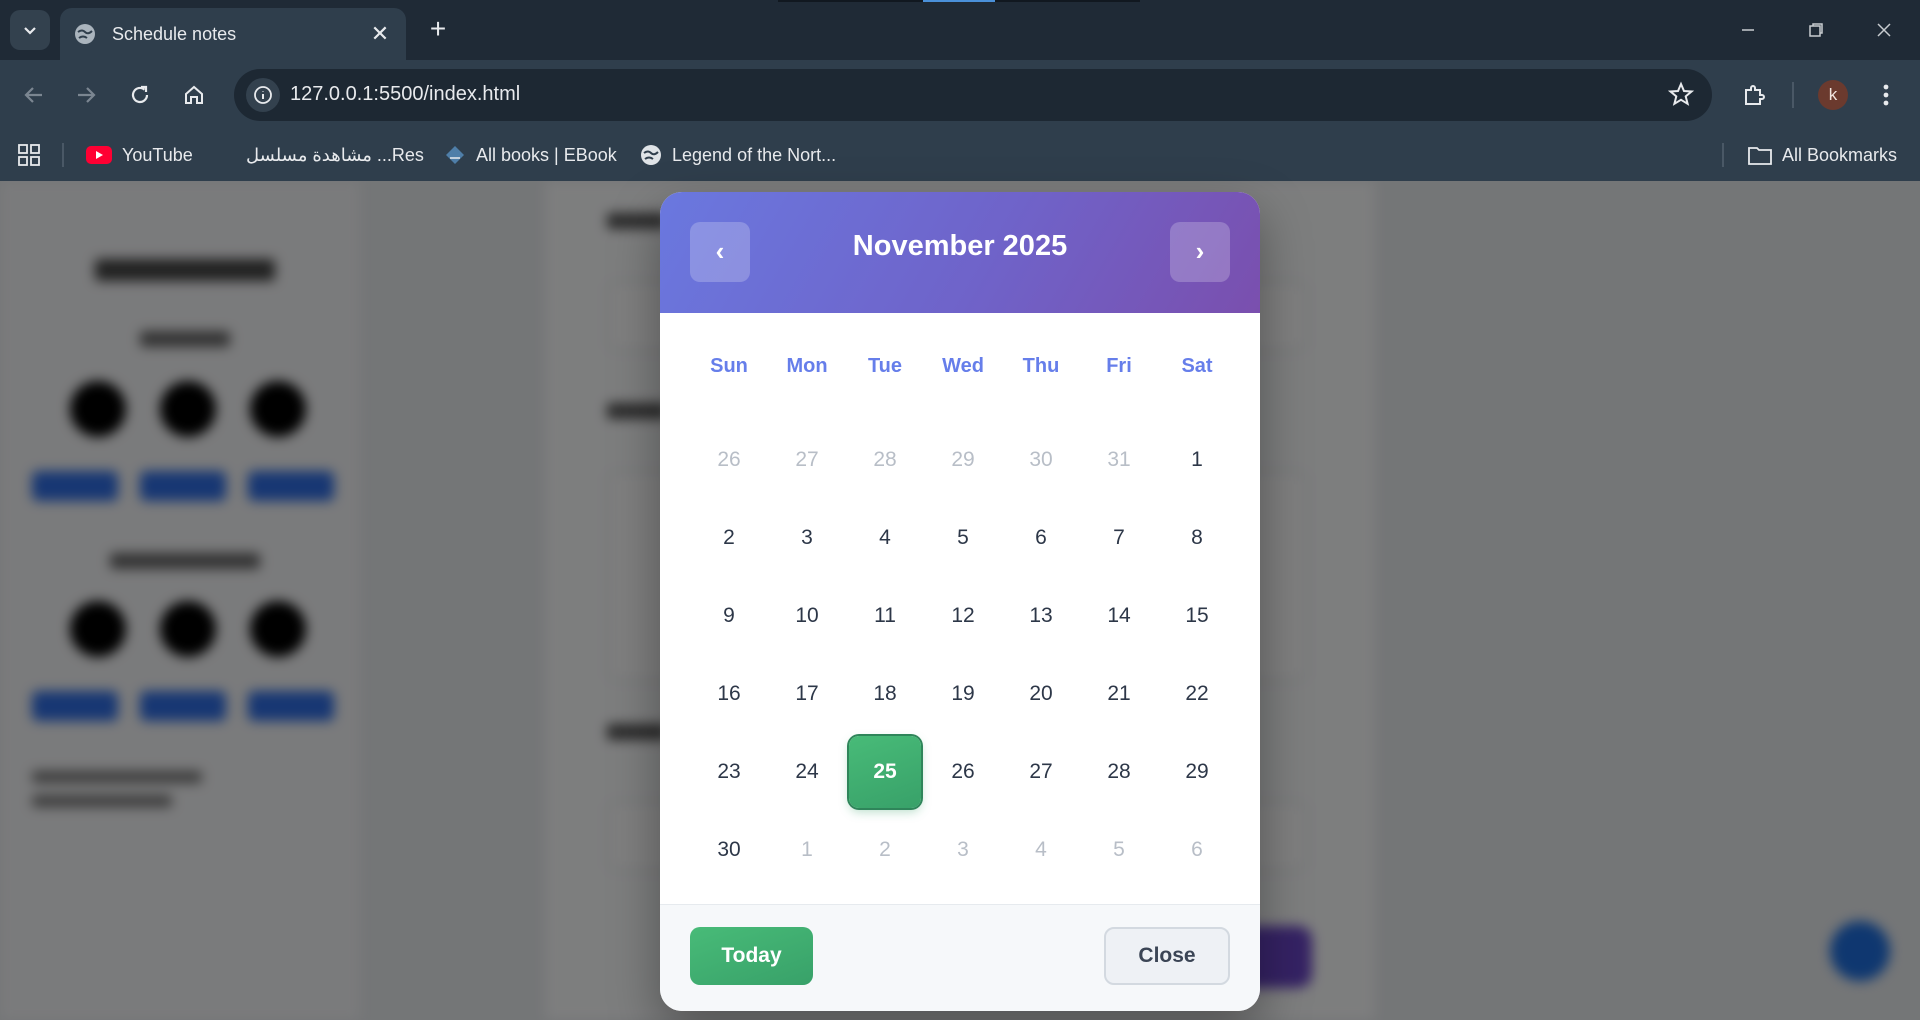 The height and width of the screenshot is (1020, 1920). What do you see at coordinates (29, 155) in the screenshot?
I see `apps-grid-icon` at bounding box center [29, 155].